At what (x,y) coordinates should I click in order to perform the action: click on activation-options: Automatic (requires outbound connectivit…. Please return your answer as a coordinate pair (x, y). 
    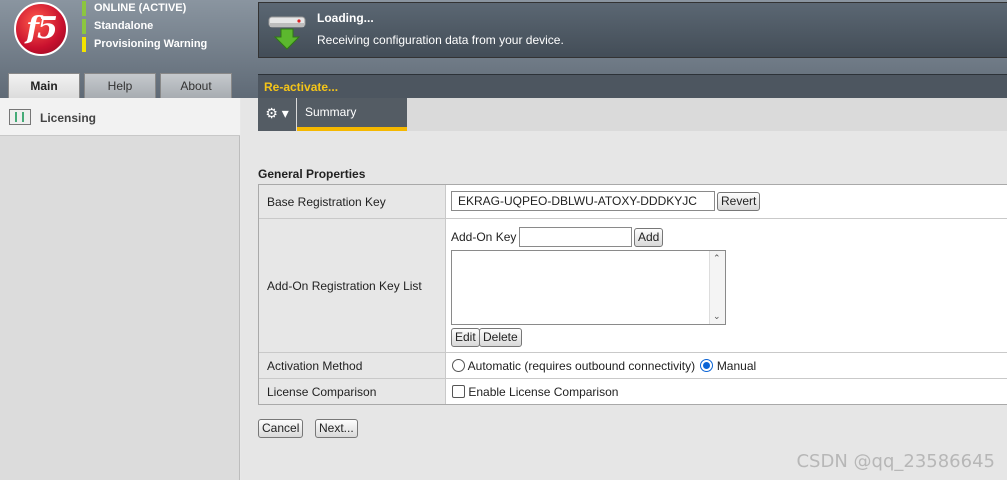
    Looking at the image, I should click on (604, 366).